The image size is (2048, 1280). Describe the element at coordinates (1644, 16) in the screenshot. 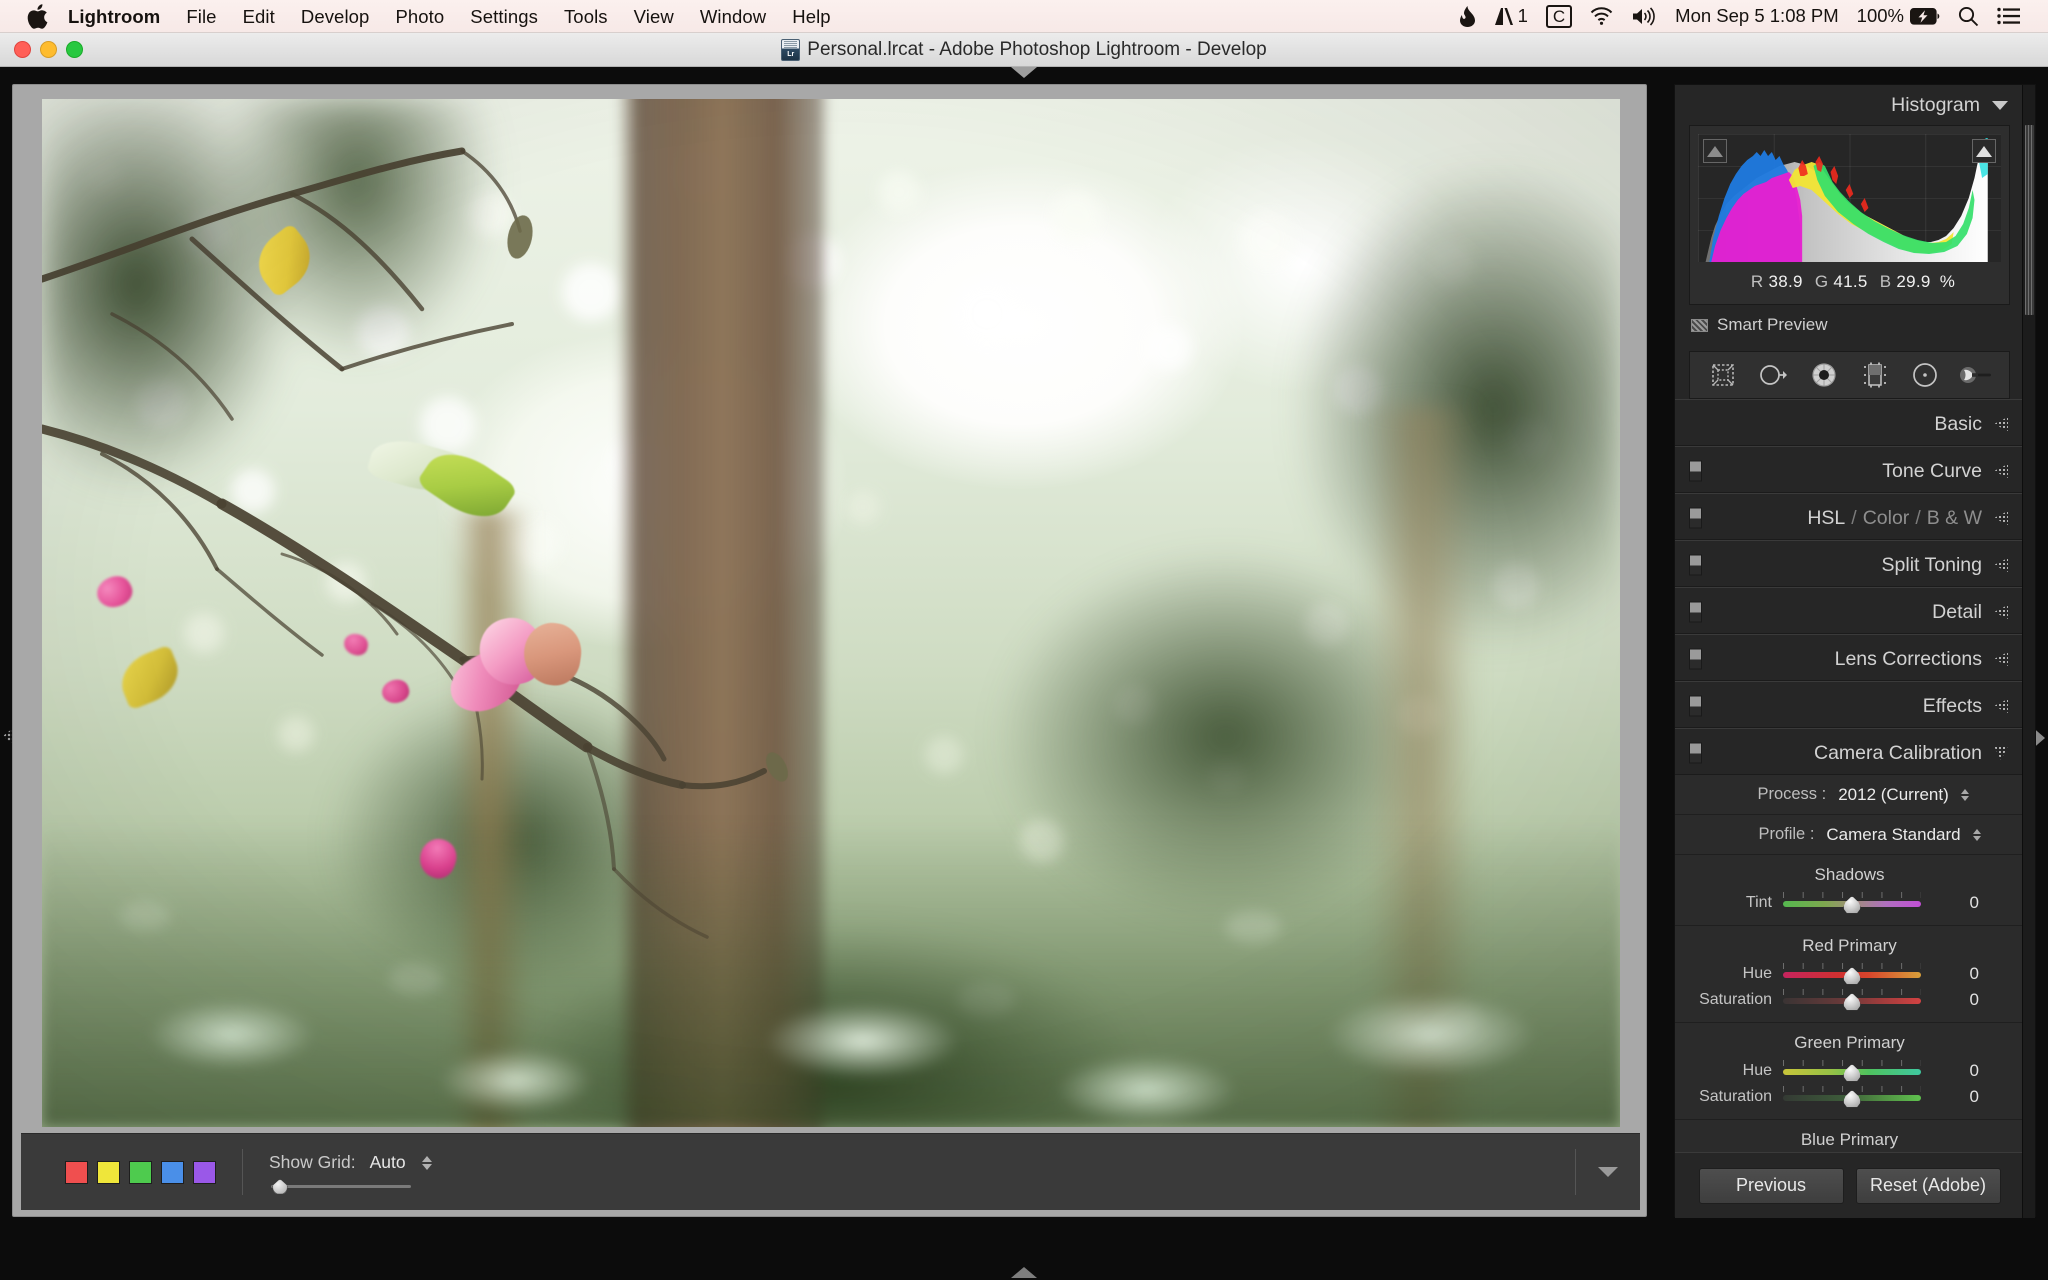

I see `volume-icon` at that location.